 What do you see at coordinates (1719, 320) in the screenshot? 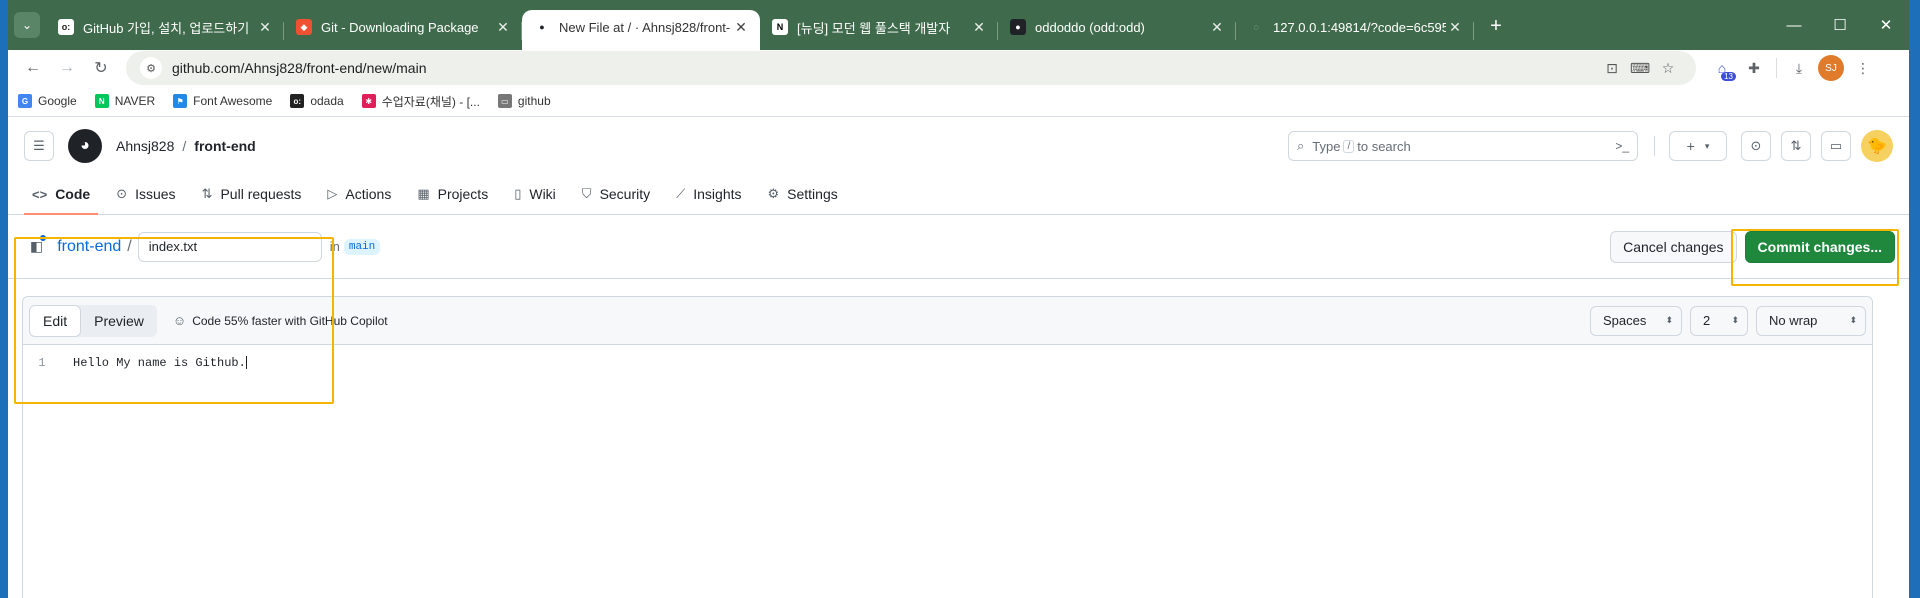
I see `indent-size-select: 2 ⬍` at bounding box center [1719, 320].